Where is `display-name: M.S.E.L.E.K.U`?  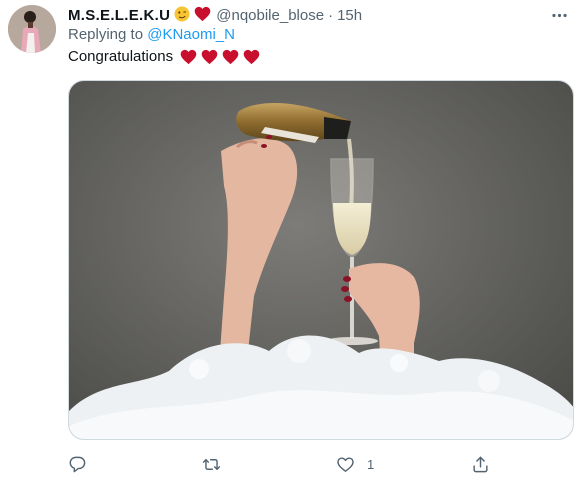
display-name: M.S.E.L.E.K.U is located at coordinates (119, 15).